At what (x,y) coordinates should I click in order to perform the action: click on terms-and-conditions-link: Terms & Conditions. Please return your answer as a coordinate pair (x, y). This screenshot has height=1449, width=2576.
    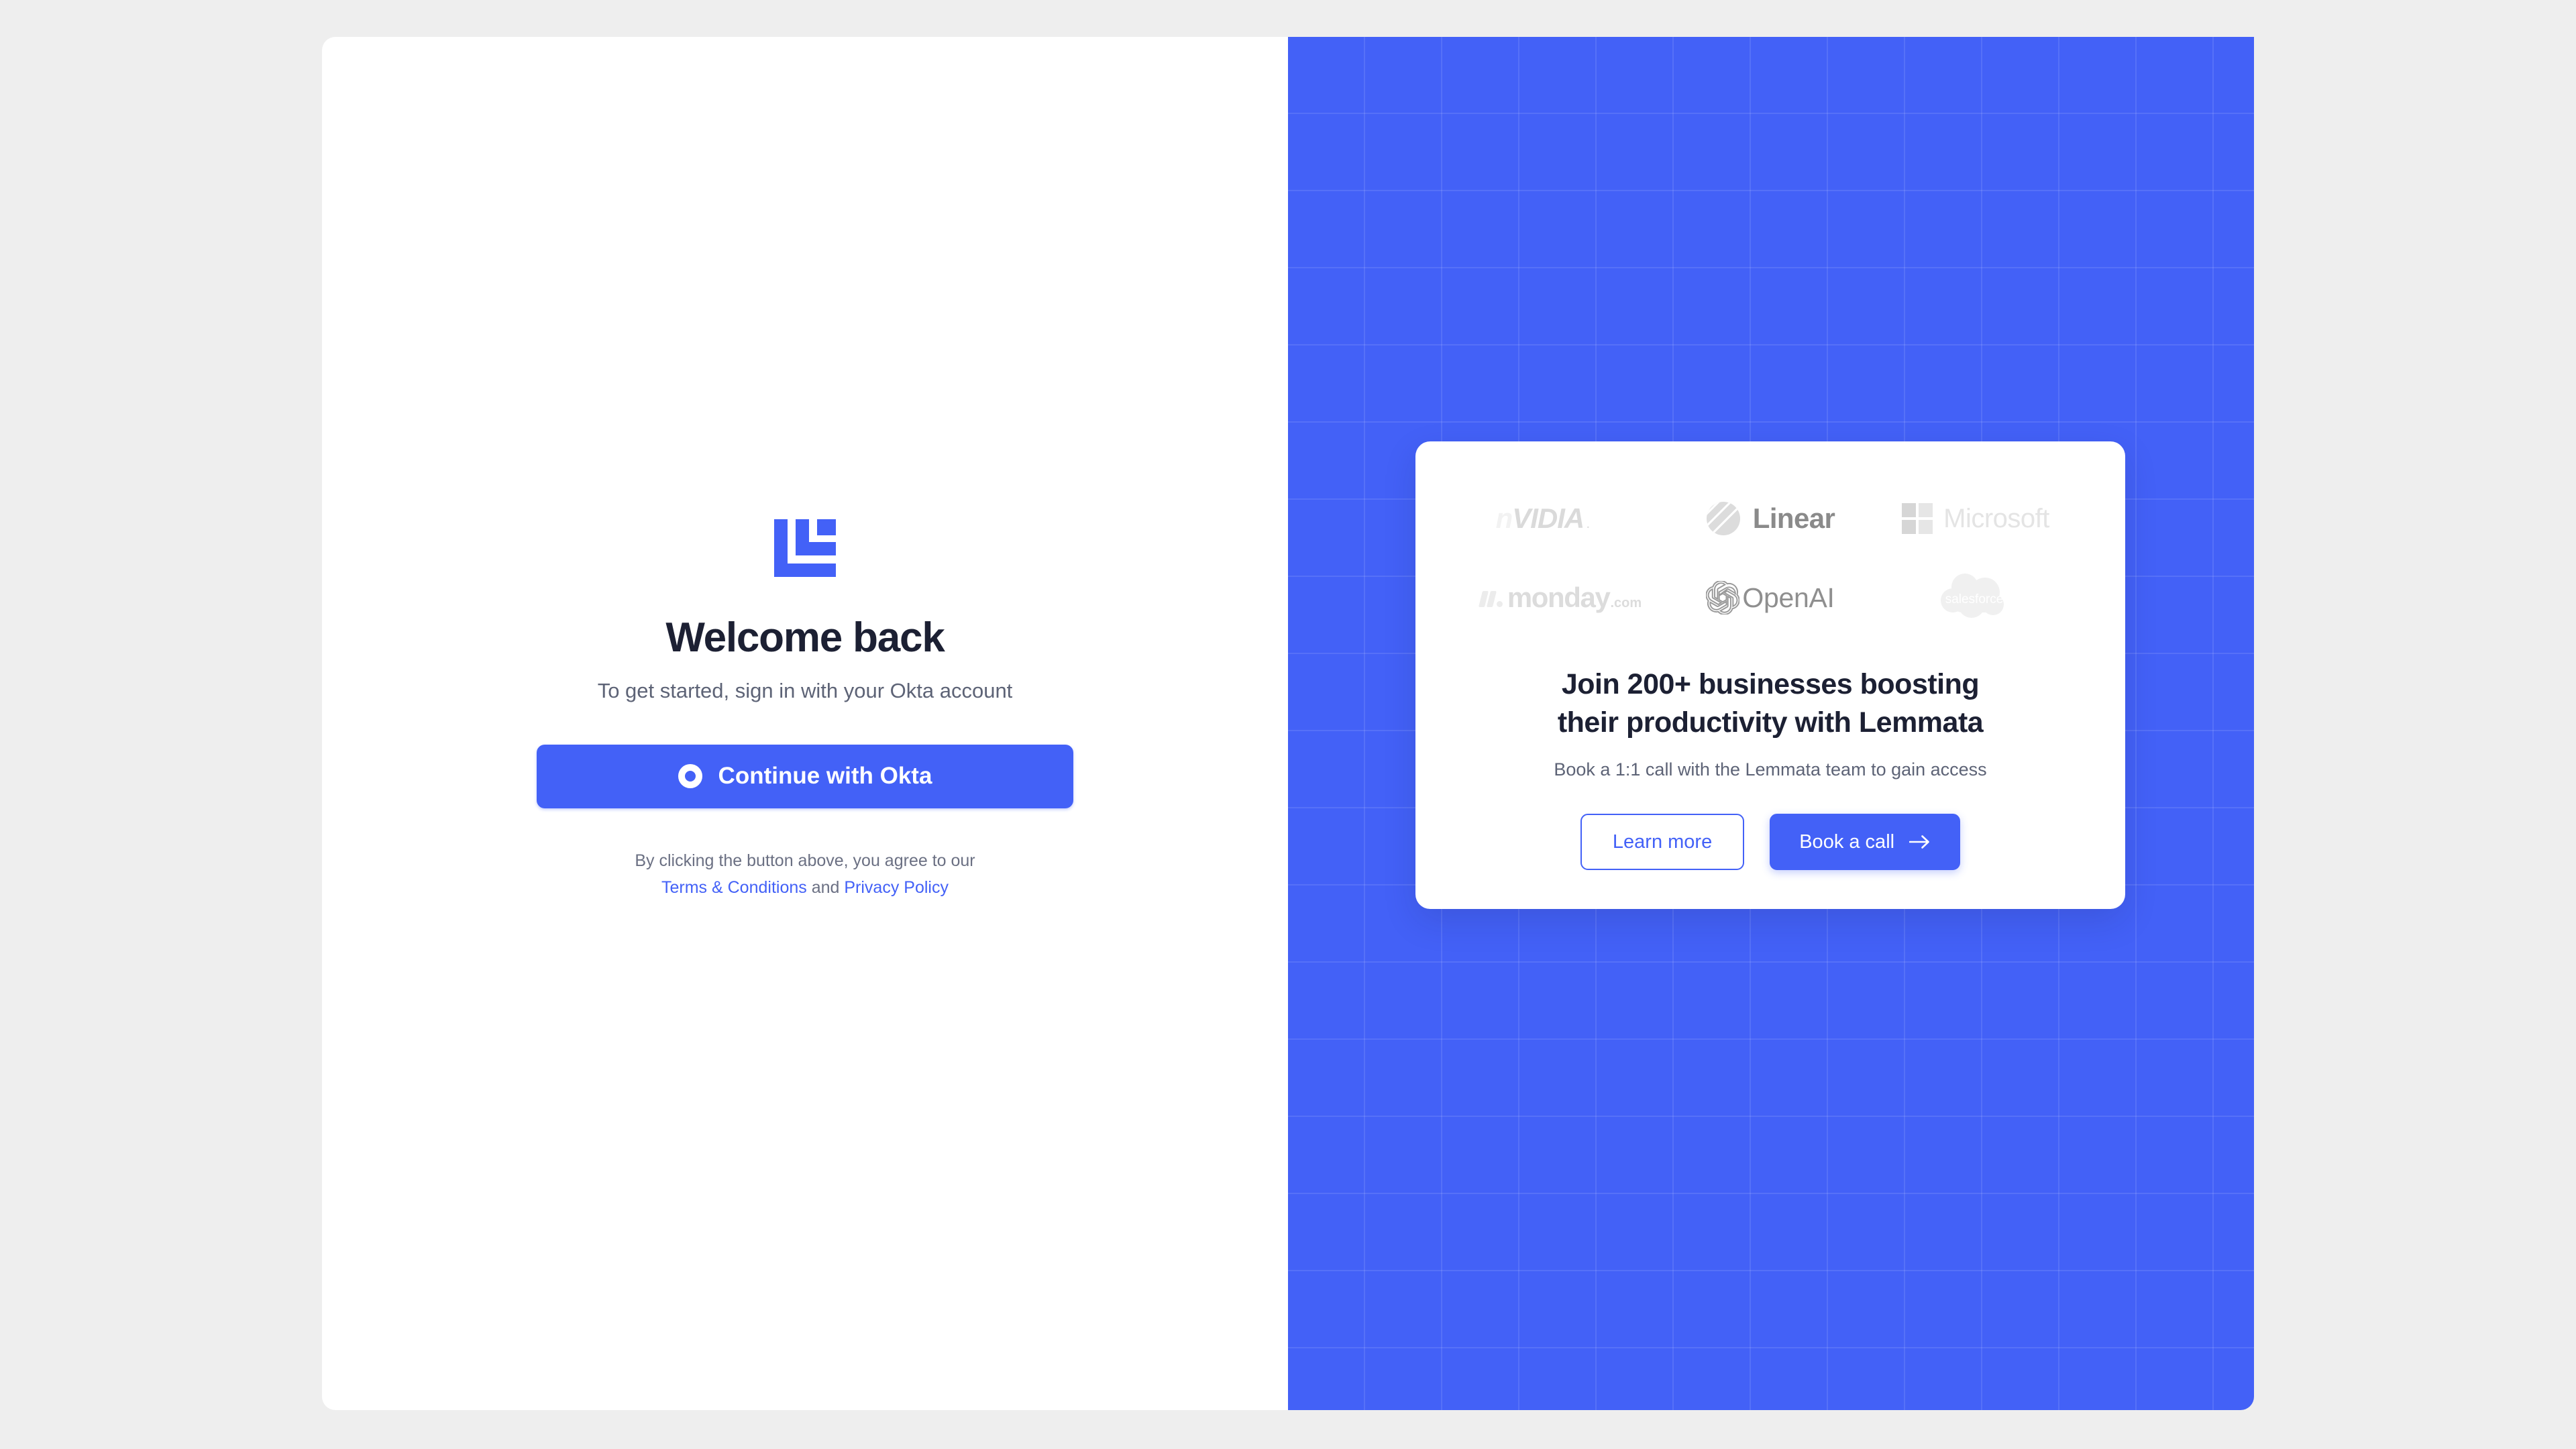
    Looking at the image, I should click on (734, 887).